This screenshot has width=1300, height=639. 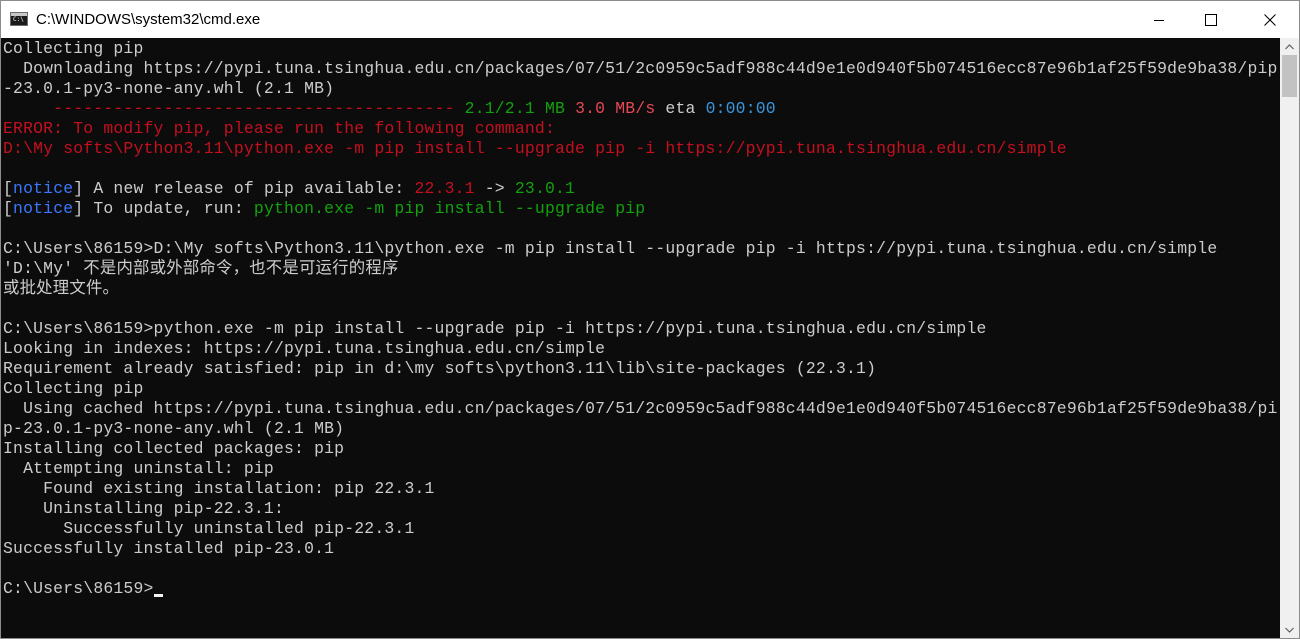 I want to click on scroll-up-button, so click(x=1289, y=46).